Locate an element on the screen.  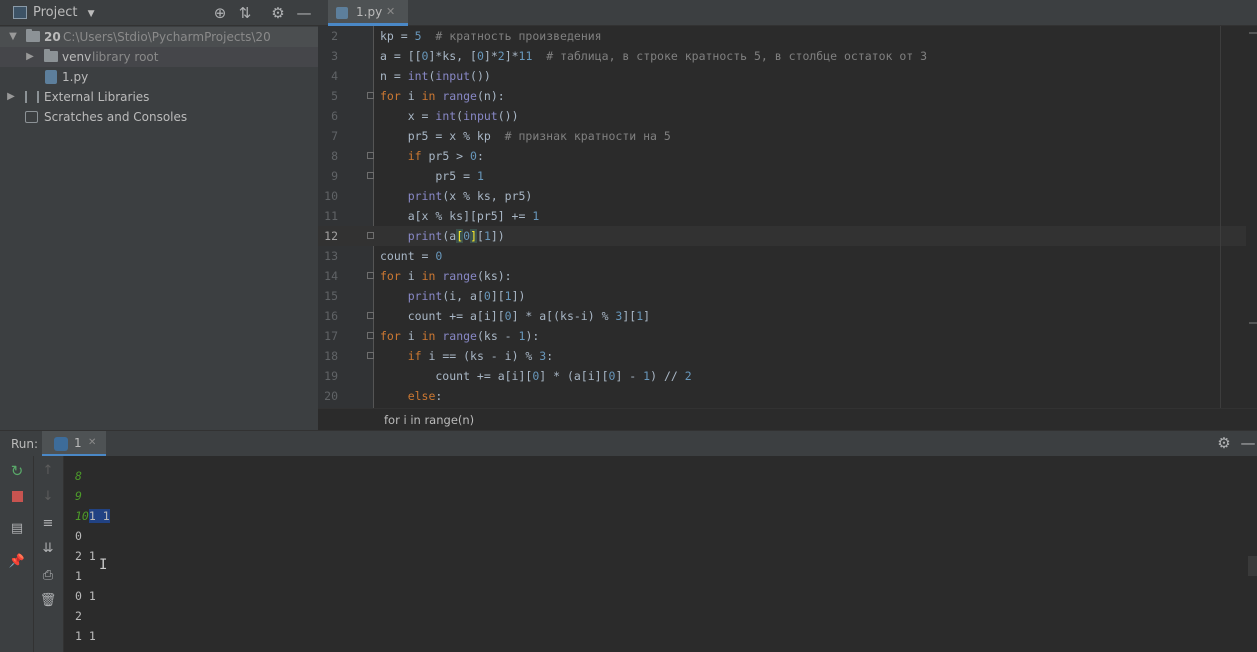
code-line: 5 for i in range(n): is located at coordinates (787, 96).